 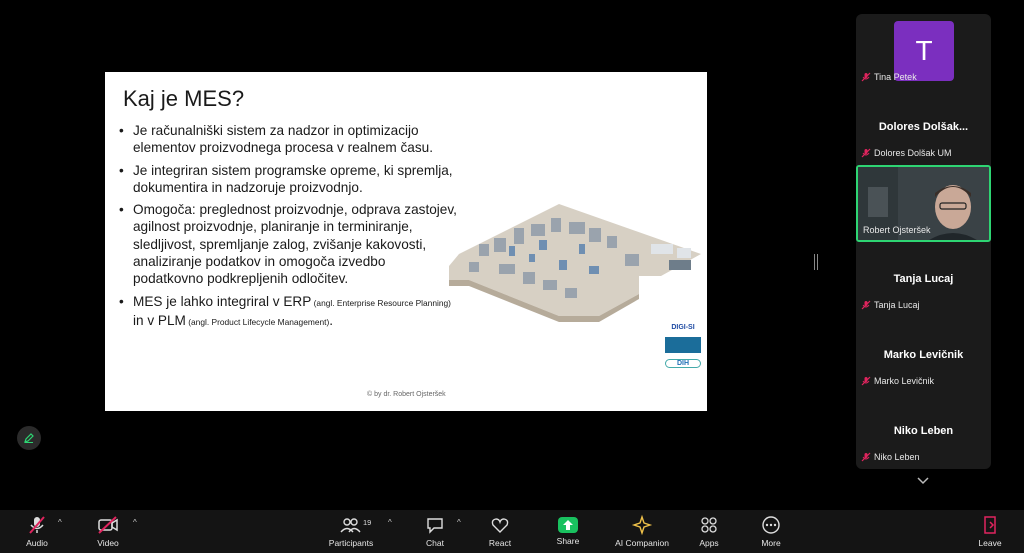 I want to click on more-button: More, so click(x=771, y=531).